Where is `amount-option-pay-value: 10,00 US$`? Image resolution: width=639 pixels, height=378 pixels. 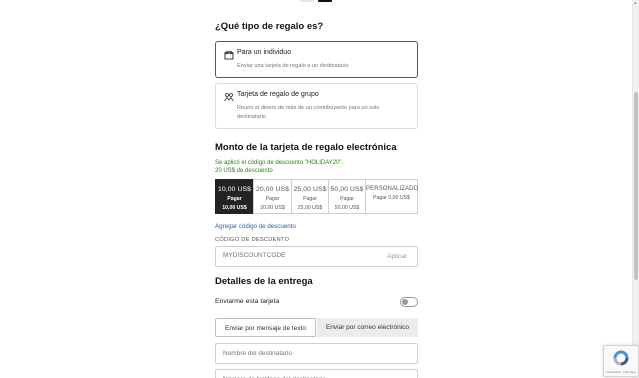 amount-option-pay-value: 10,00 US$ is located at coordinates (234, 208).